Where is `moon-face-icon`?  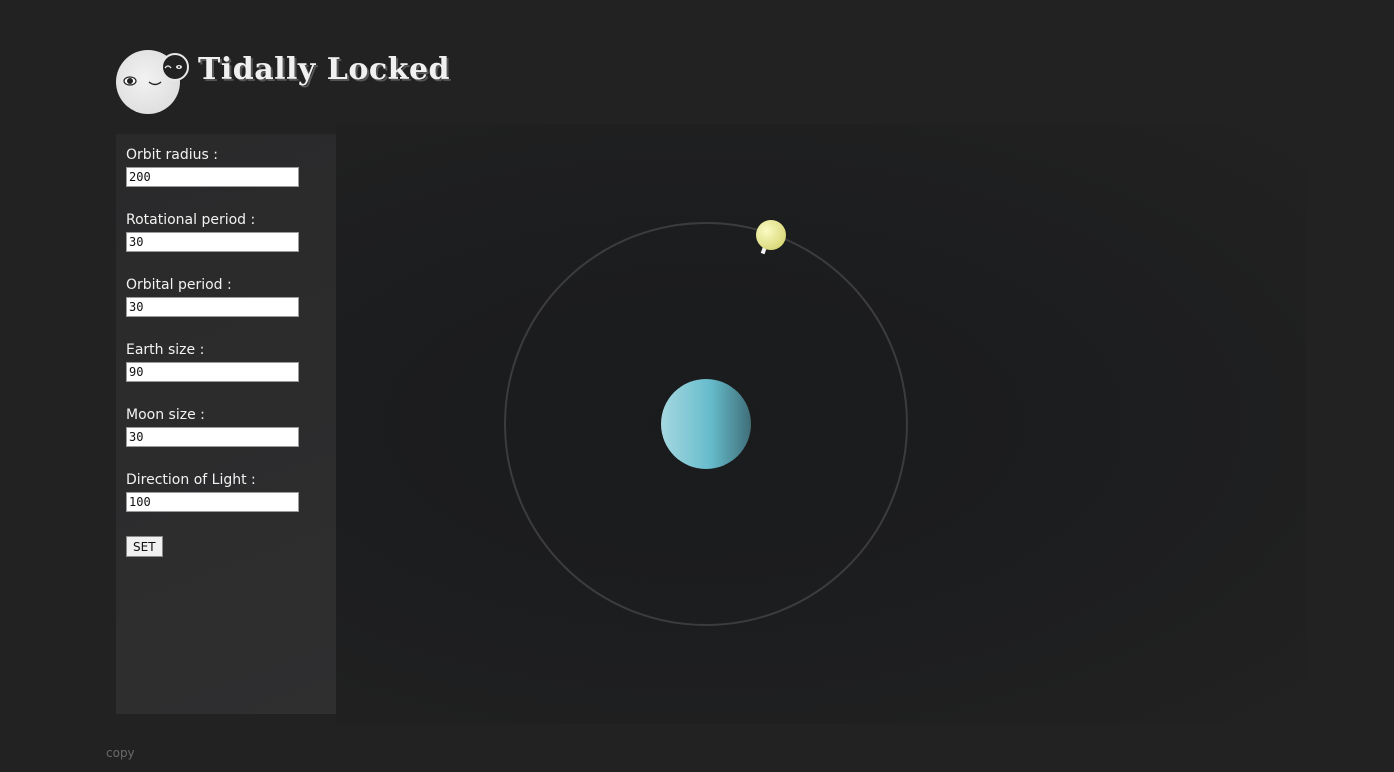 moon-face-icon is located at coordinates (152, 82).